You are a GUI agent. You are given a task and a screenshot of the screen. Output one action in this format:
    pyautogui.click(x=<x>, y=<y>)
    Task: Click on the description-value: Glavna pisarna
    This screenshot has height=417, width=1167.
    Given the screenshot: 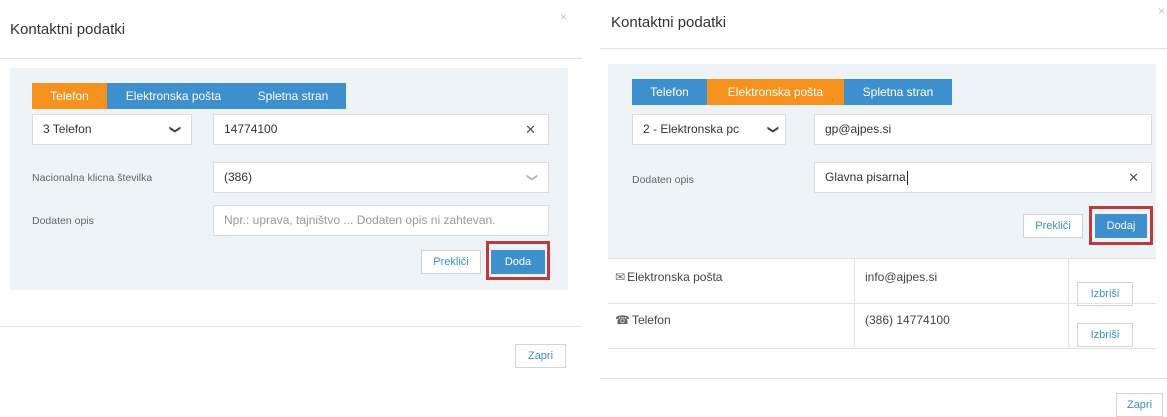 What is the action you would take?
    pyautogui.click(x=865, y=177)
    